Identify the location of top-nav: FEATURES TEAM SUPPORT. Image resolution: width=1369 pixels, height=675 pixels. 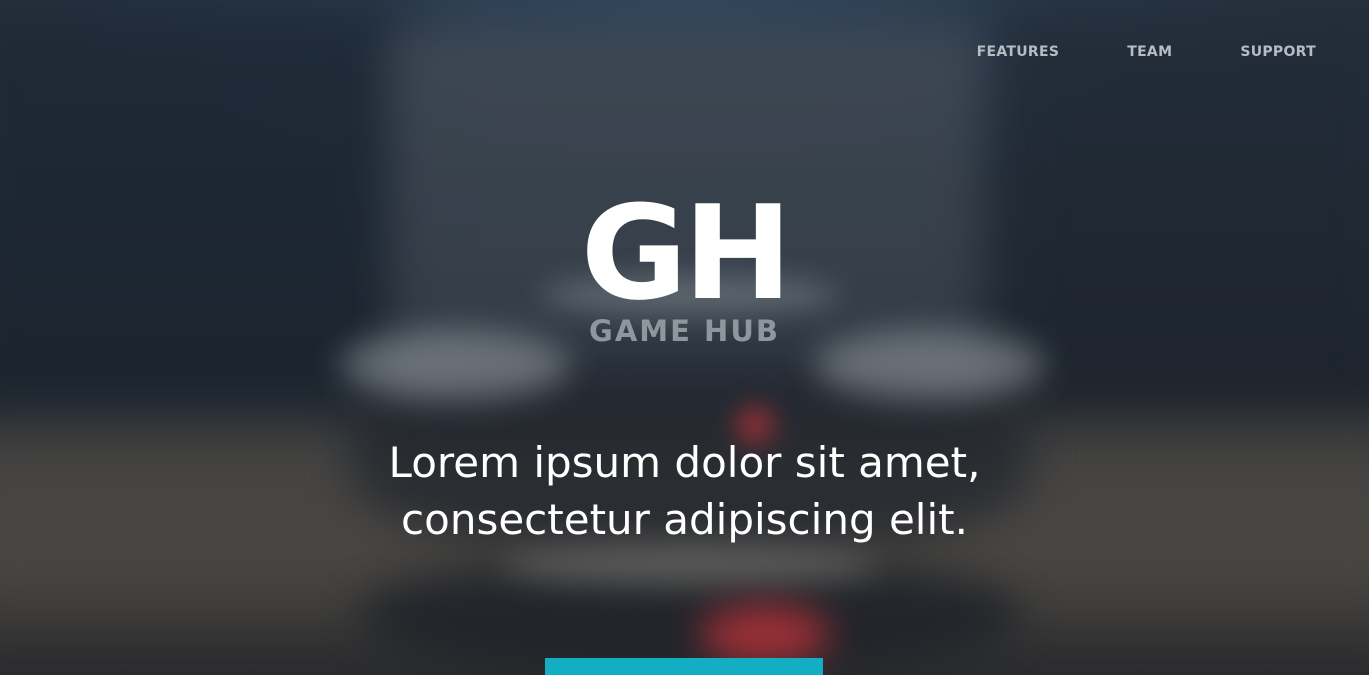
(1146, 52).